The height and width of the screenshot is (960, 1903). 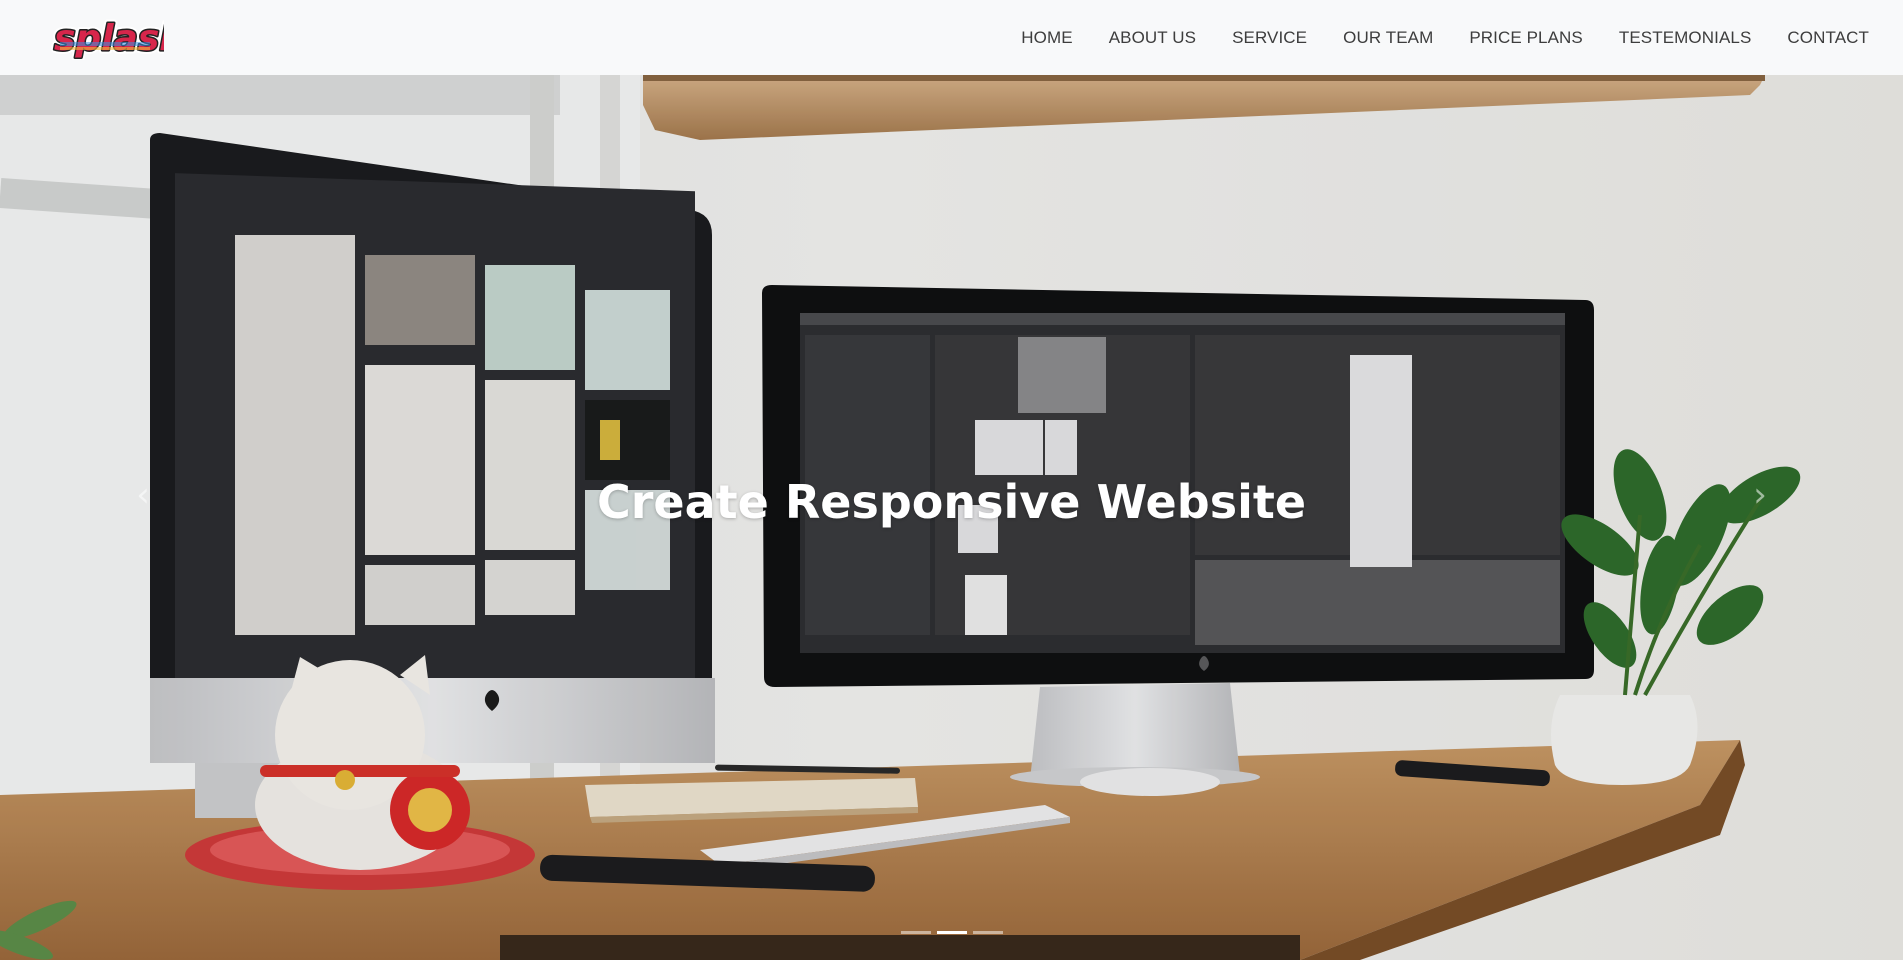 I want to click on brand-logo: splash splash splash, so click(x=119, y=38).